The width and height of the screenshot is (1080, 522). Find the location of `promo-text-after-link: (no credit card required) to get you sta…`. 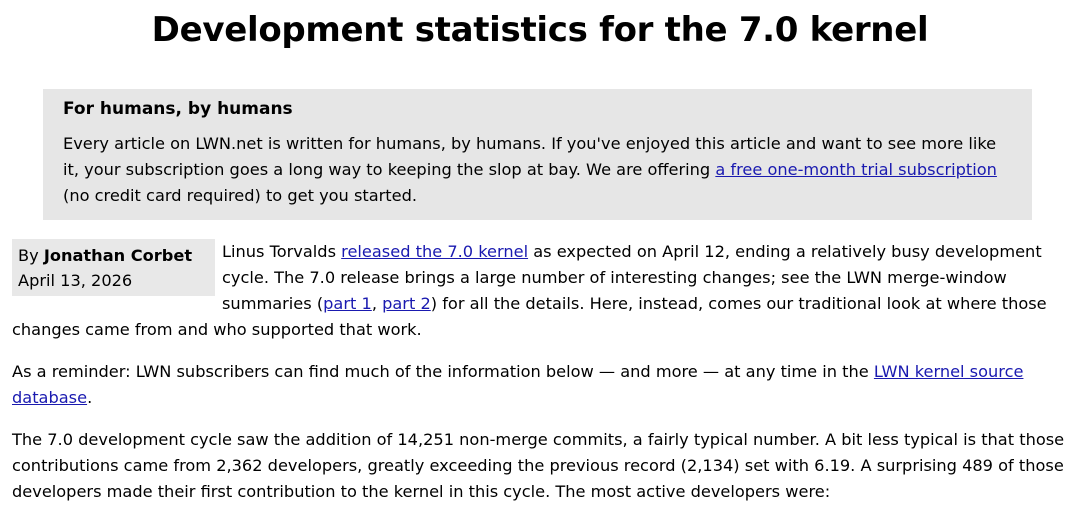

promo-text-after-link: (no credit card required) to get you sta… is located at coordinates (240, 195).